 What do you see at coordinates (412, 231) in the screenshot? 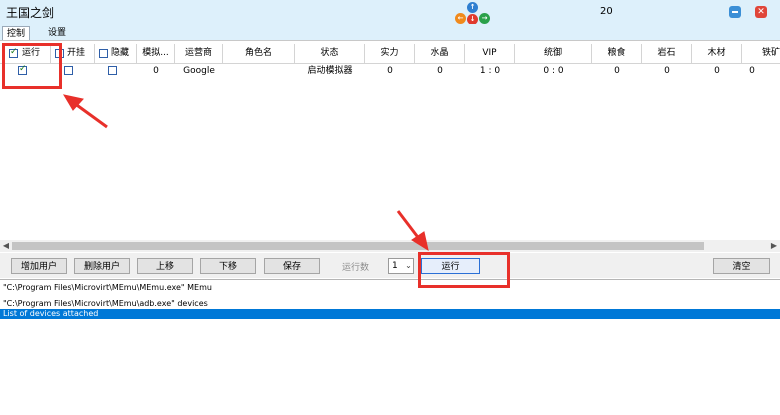
I see `annotation-arrow-run-button` at bounding box center [412, 231].